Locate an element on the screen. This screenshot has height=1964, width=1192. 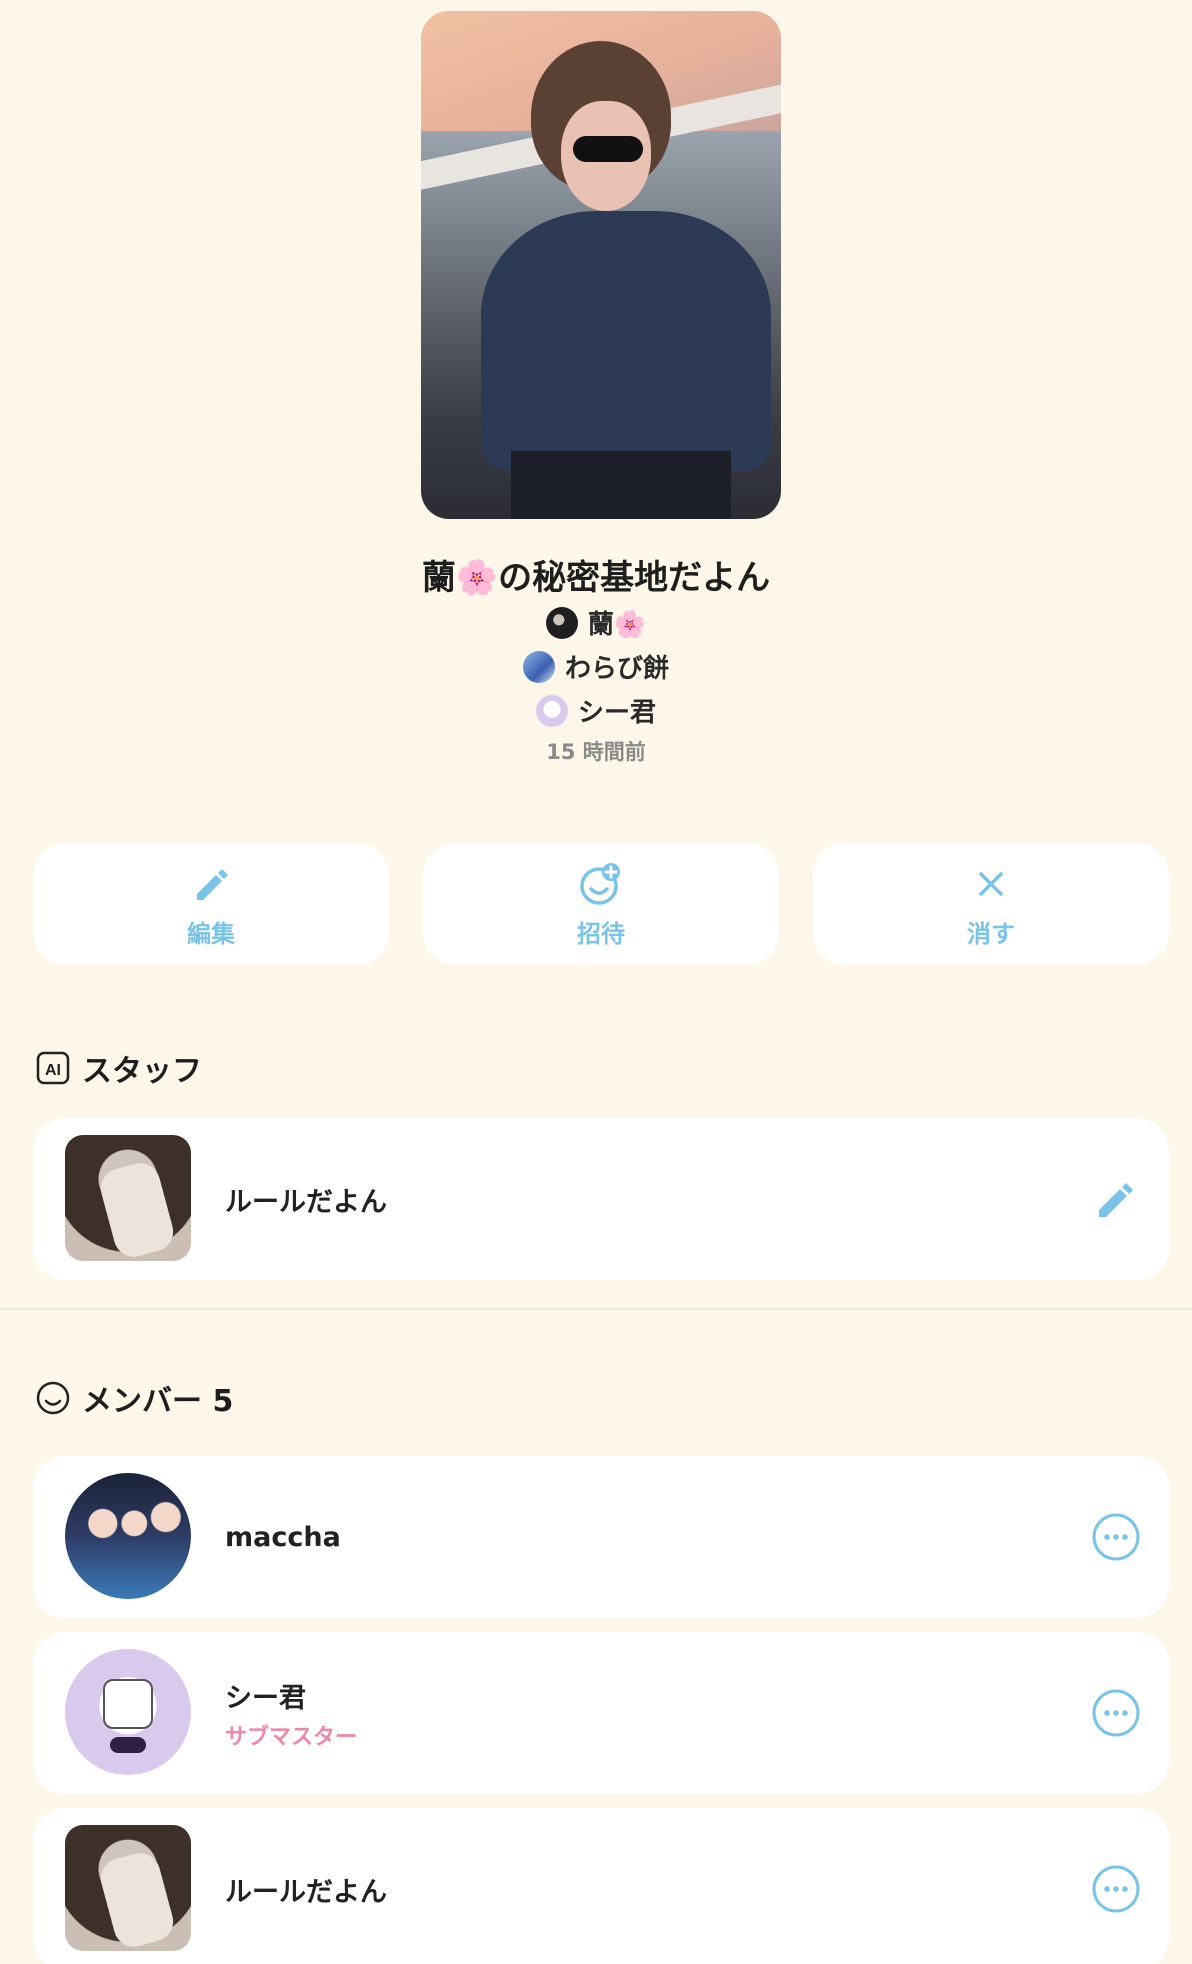
member-name: ルールだよん is located at coordinates (306, 1886).